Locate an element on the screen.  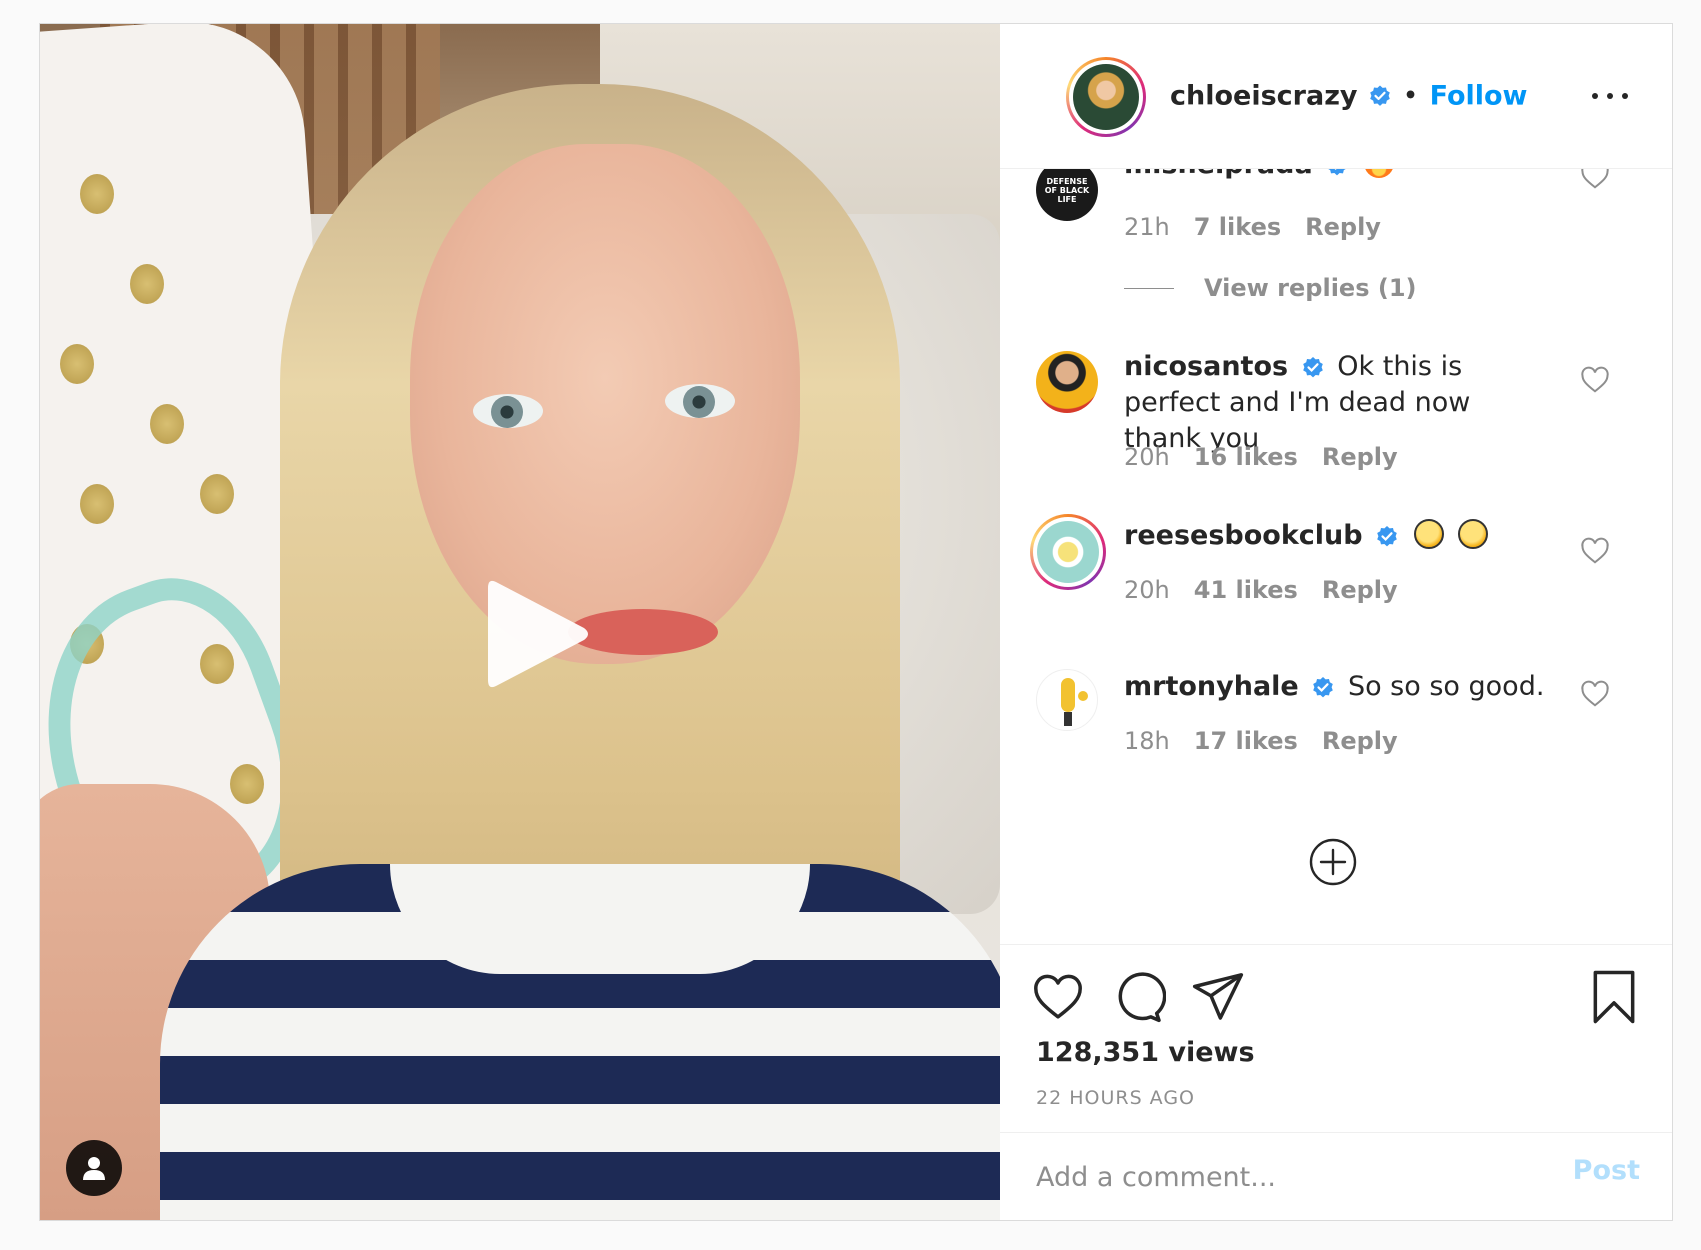
comment-meta: 20h 41 likes Reply is located at coordinates (1261, 590).